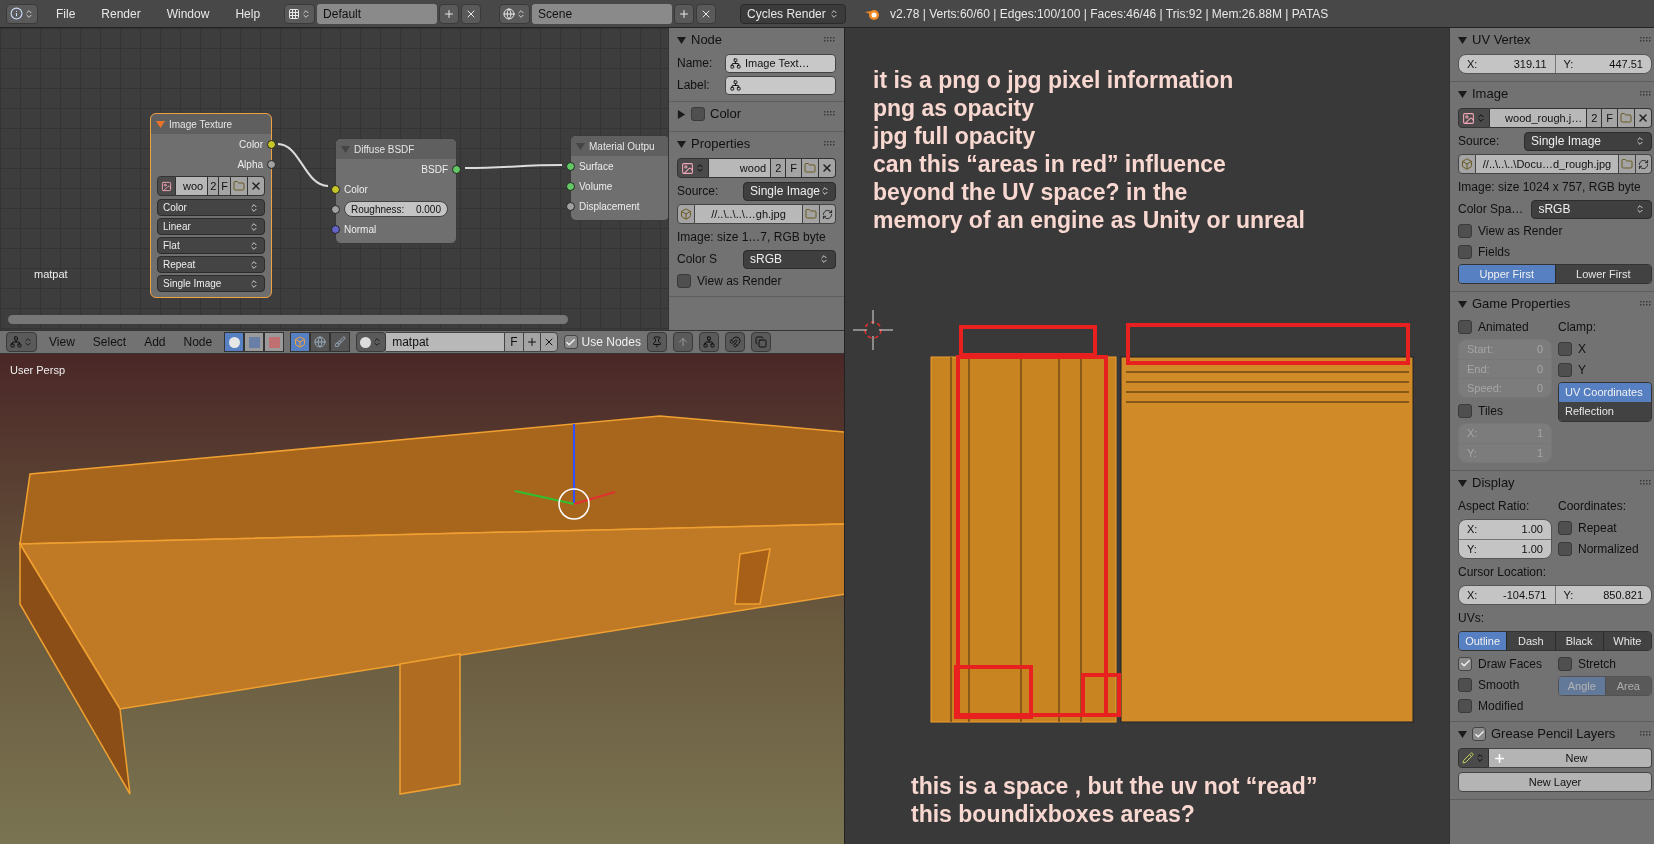 The image size is (1654, 844). Describe the element at coordinates (300, 342) in the screenshot. I see `cube-icon` at that location.